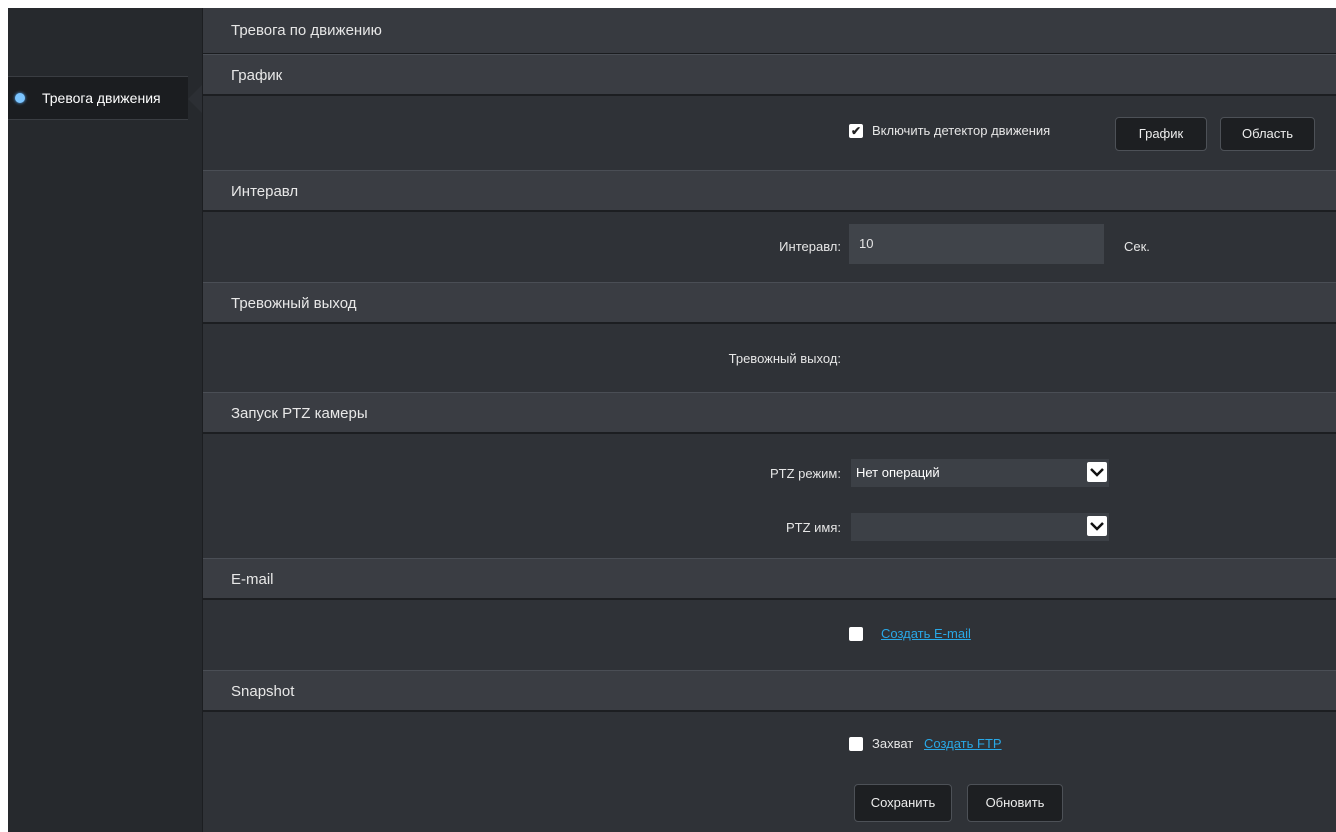 The width and height of the screenshot is (1336, 832). I want to click on capture-checkbox, so click(856, 744).